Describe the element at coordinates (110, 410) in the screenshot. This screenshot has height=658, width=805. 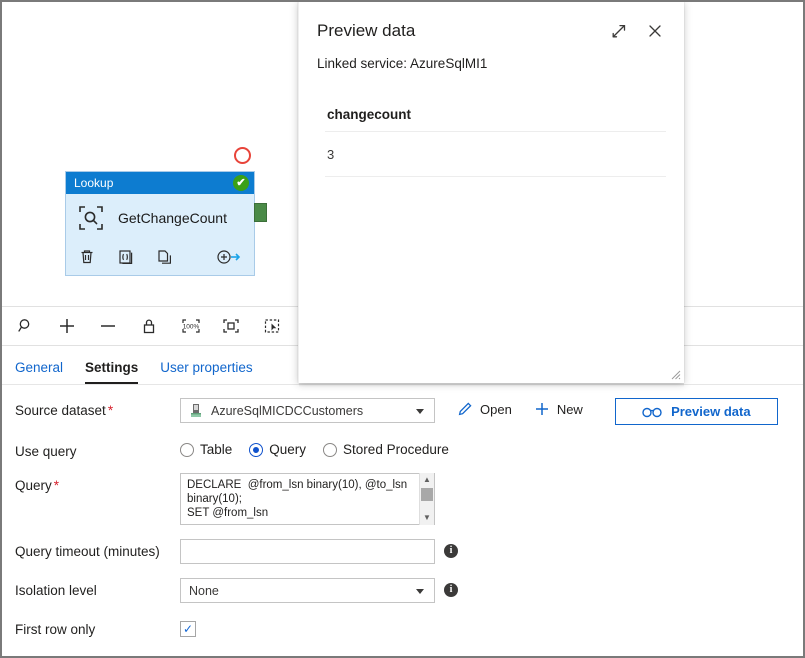
I see `required-asterisk: *` at that location.